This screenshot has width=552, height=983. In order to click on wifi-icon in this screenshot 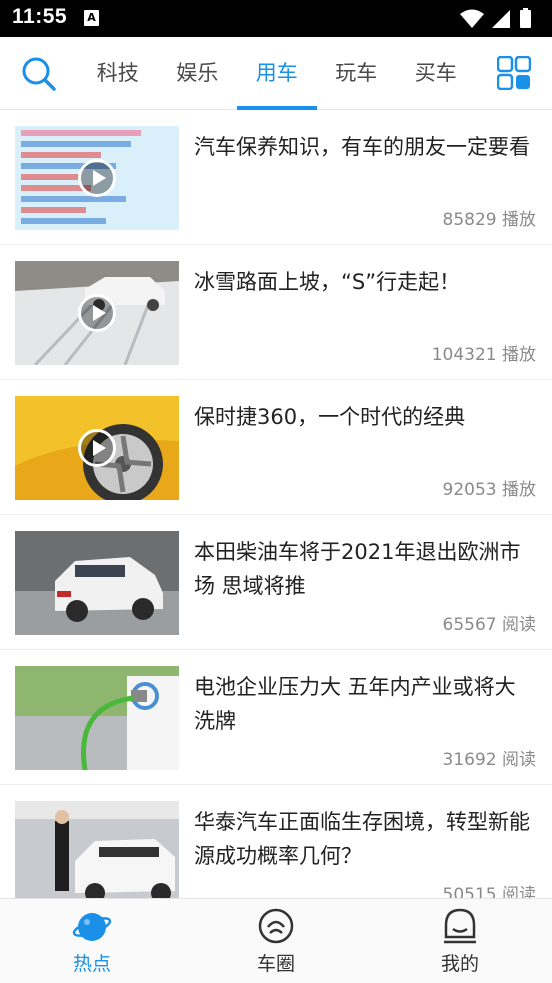, I will do `click(472, 18)`.